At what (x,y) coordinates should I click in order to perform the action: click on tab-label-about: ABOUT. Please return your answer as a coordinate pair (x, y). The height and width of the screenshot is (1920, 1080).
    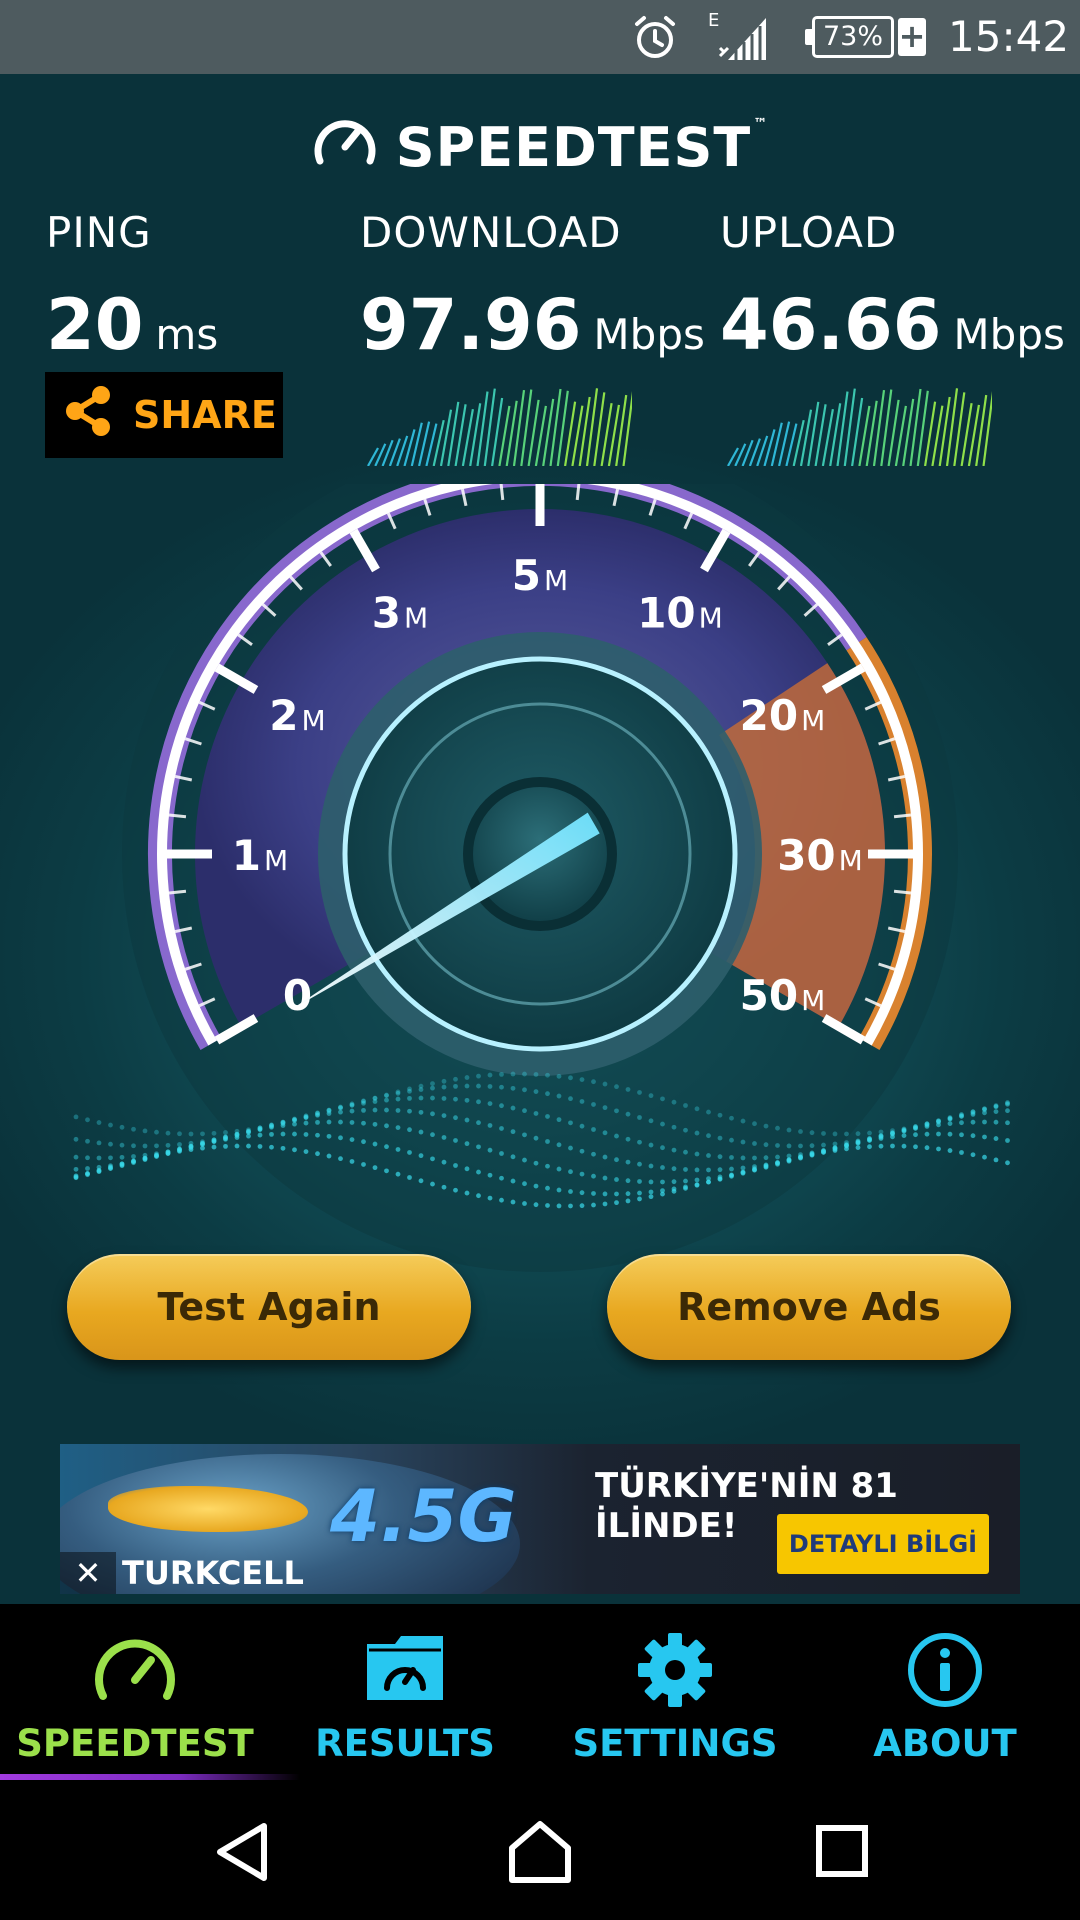
    Looking at the image, I should click on (945, 1743).